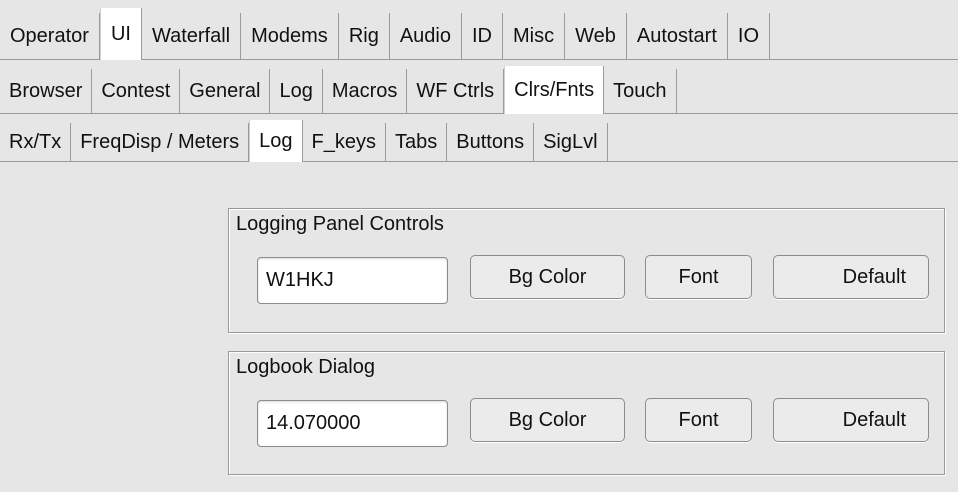 Image resolution: width=958 pixels, height=492 pixels. Describe the element at coordinates (352, 423) in the screenshot. I see `logbook-dialog-sample-field` at that location.